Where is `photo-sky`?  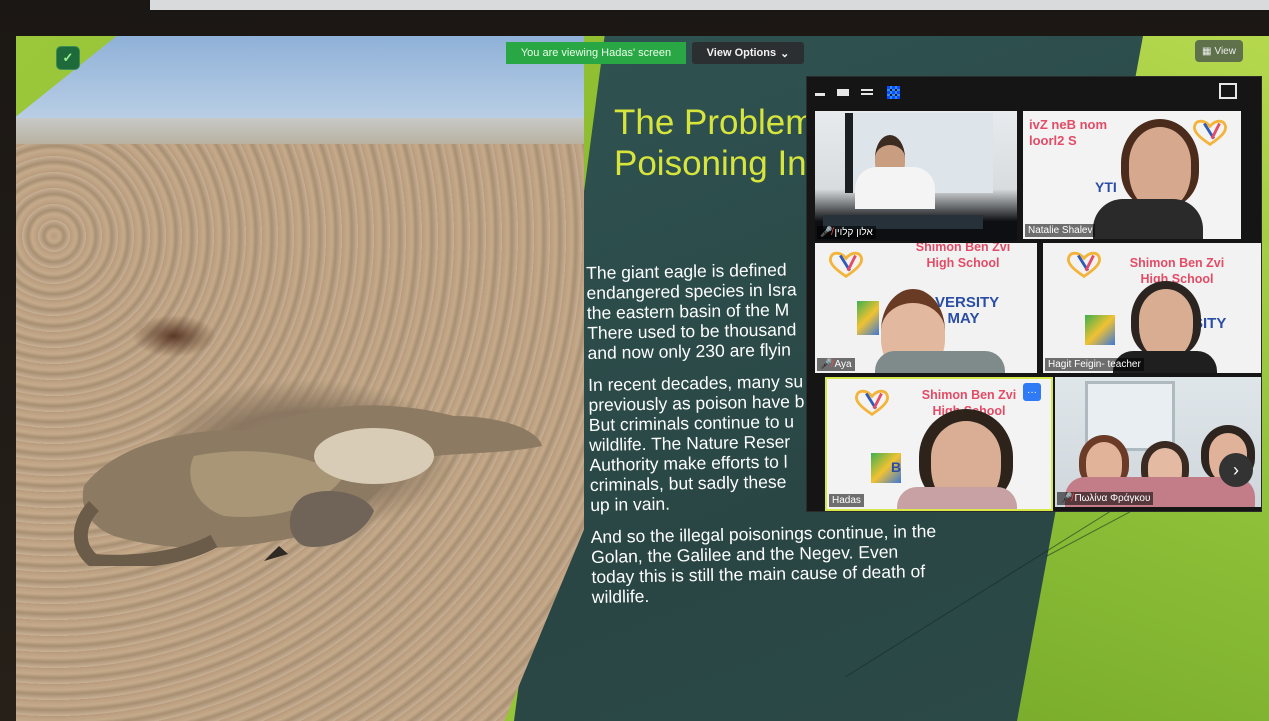
photo-sky is located at coordinates (300, 80).